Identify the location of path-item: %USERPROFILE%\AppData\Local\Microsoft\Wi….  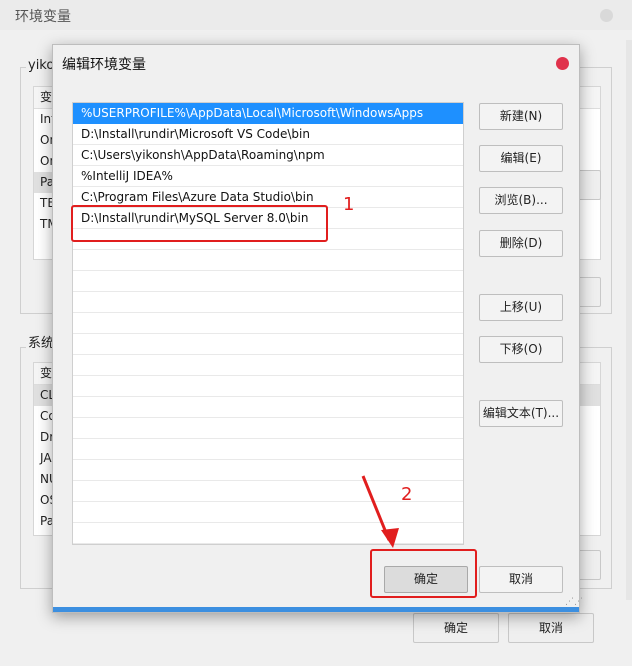
(268, 113).